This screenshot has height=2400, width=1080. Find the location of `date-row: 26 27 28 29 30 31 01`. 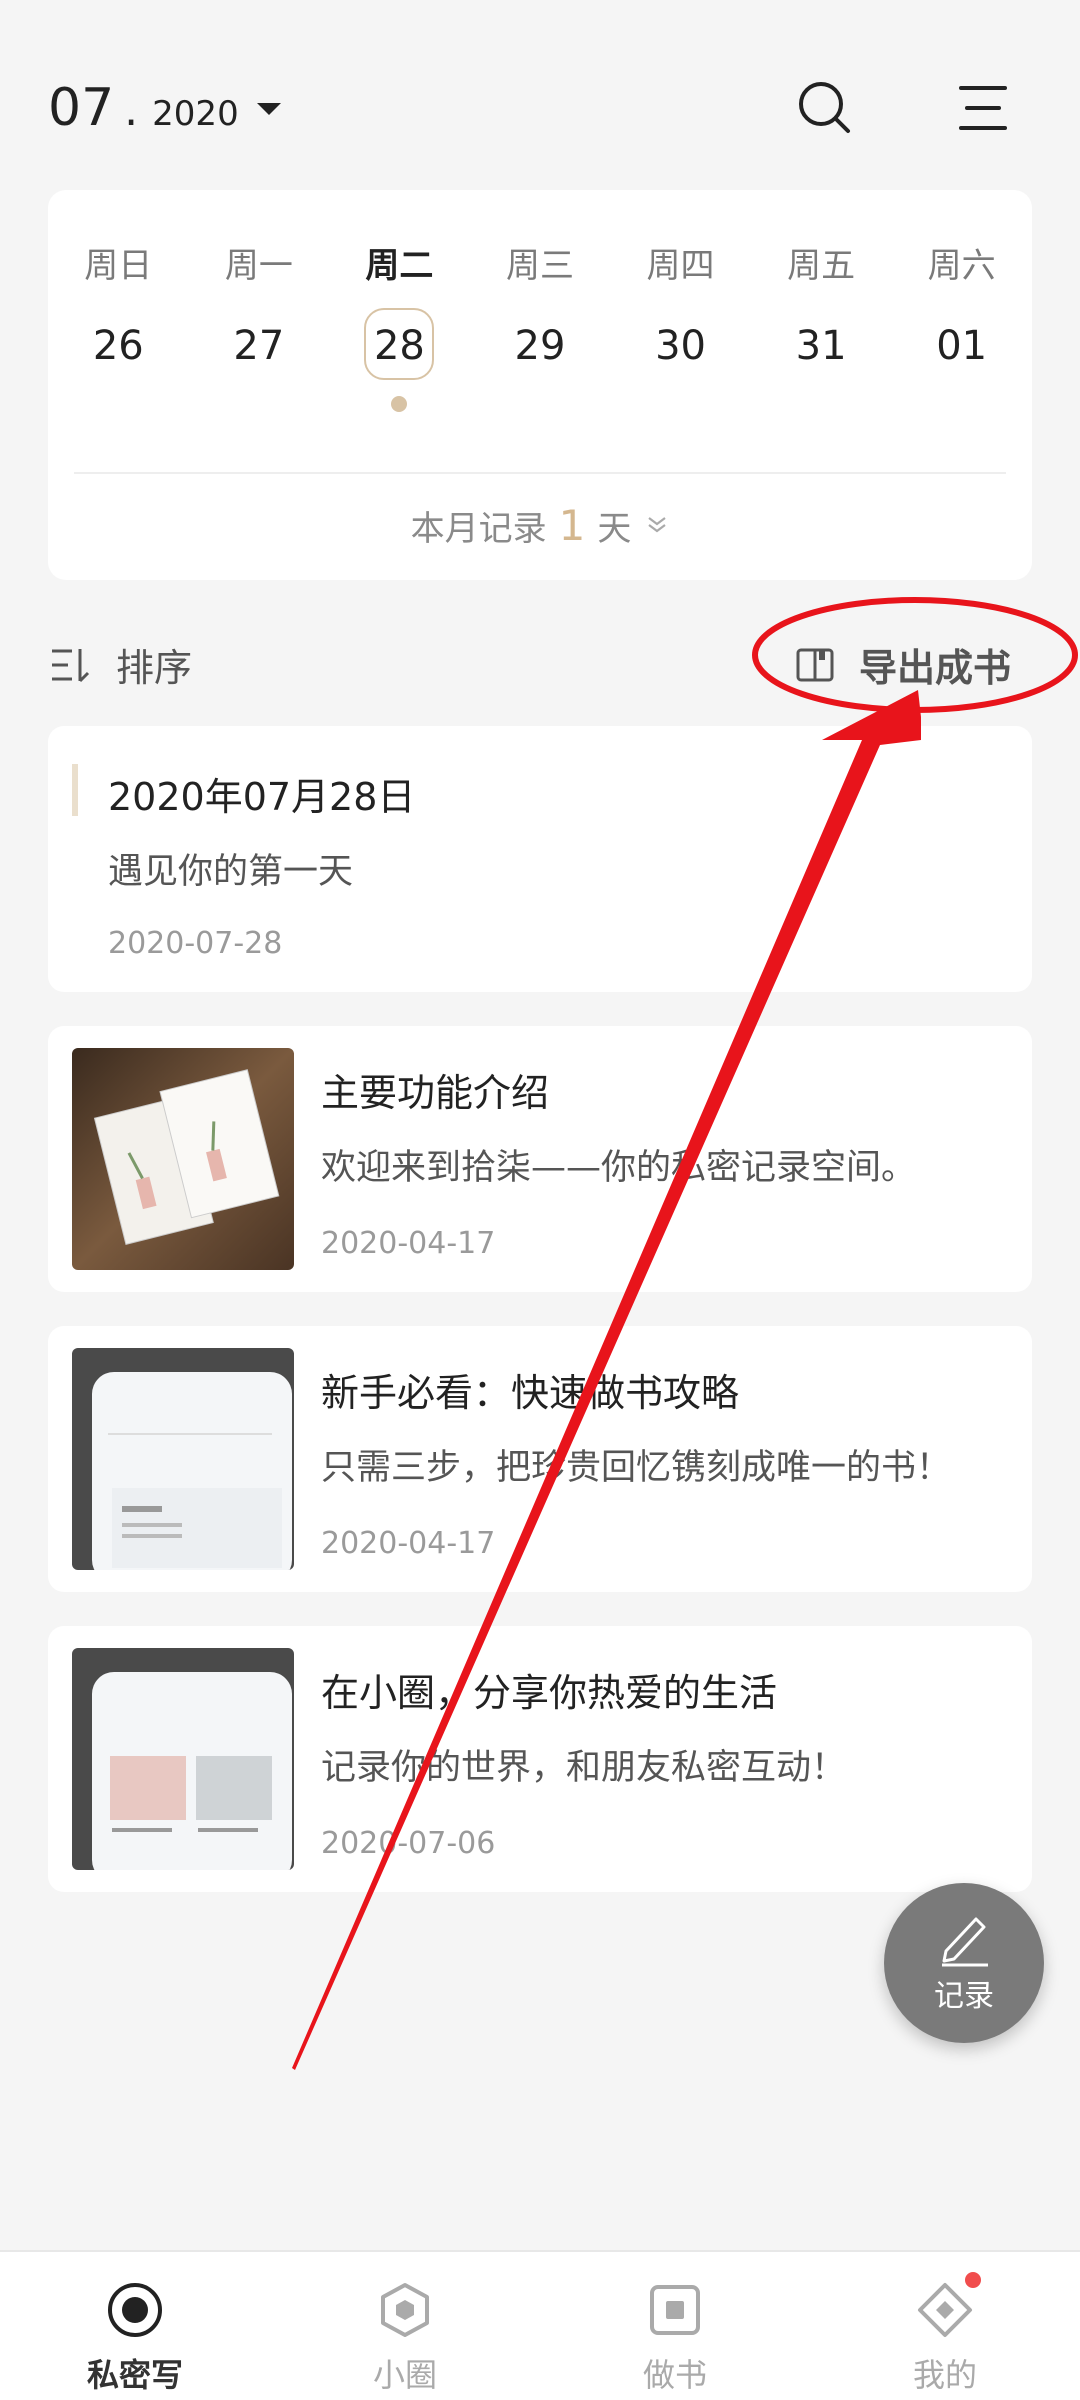

date-row: 26 27 28 29 30 31 01 is located at coordinates (540, 360).